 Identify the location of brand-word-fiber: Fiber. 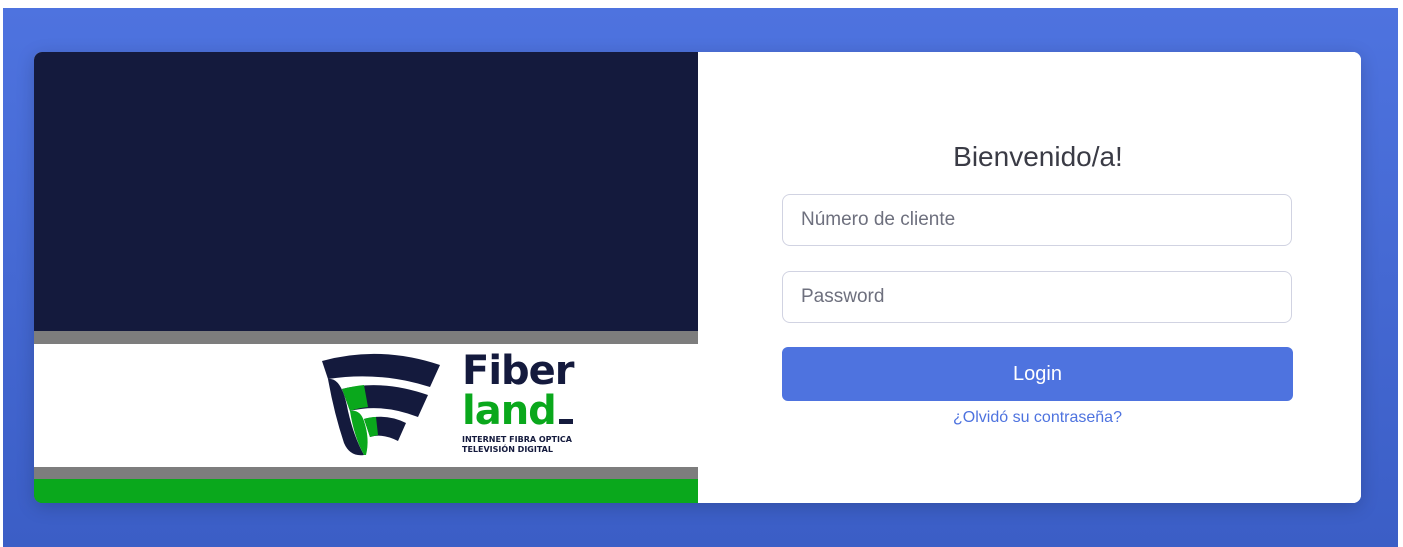
(518, 371).